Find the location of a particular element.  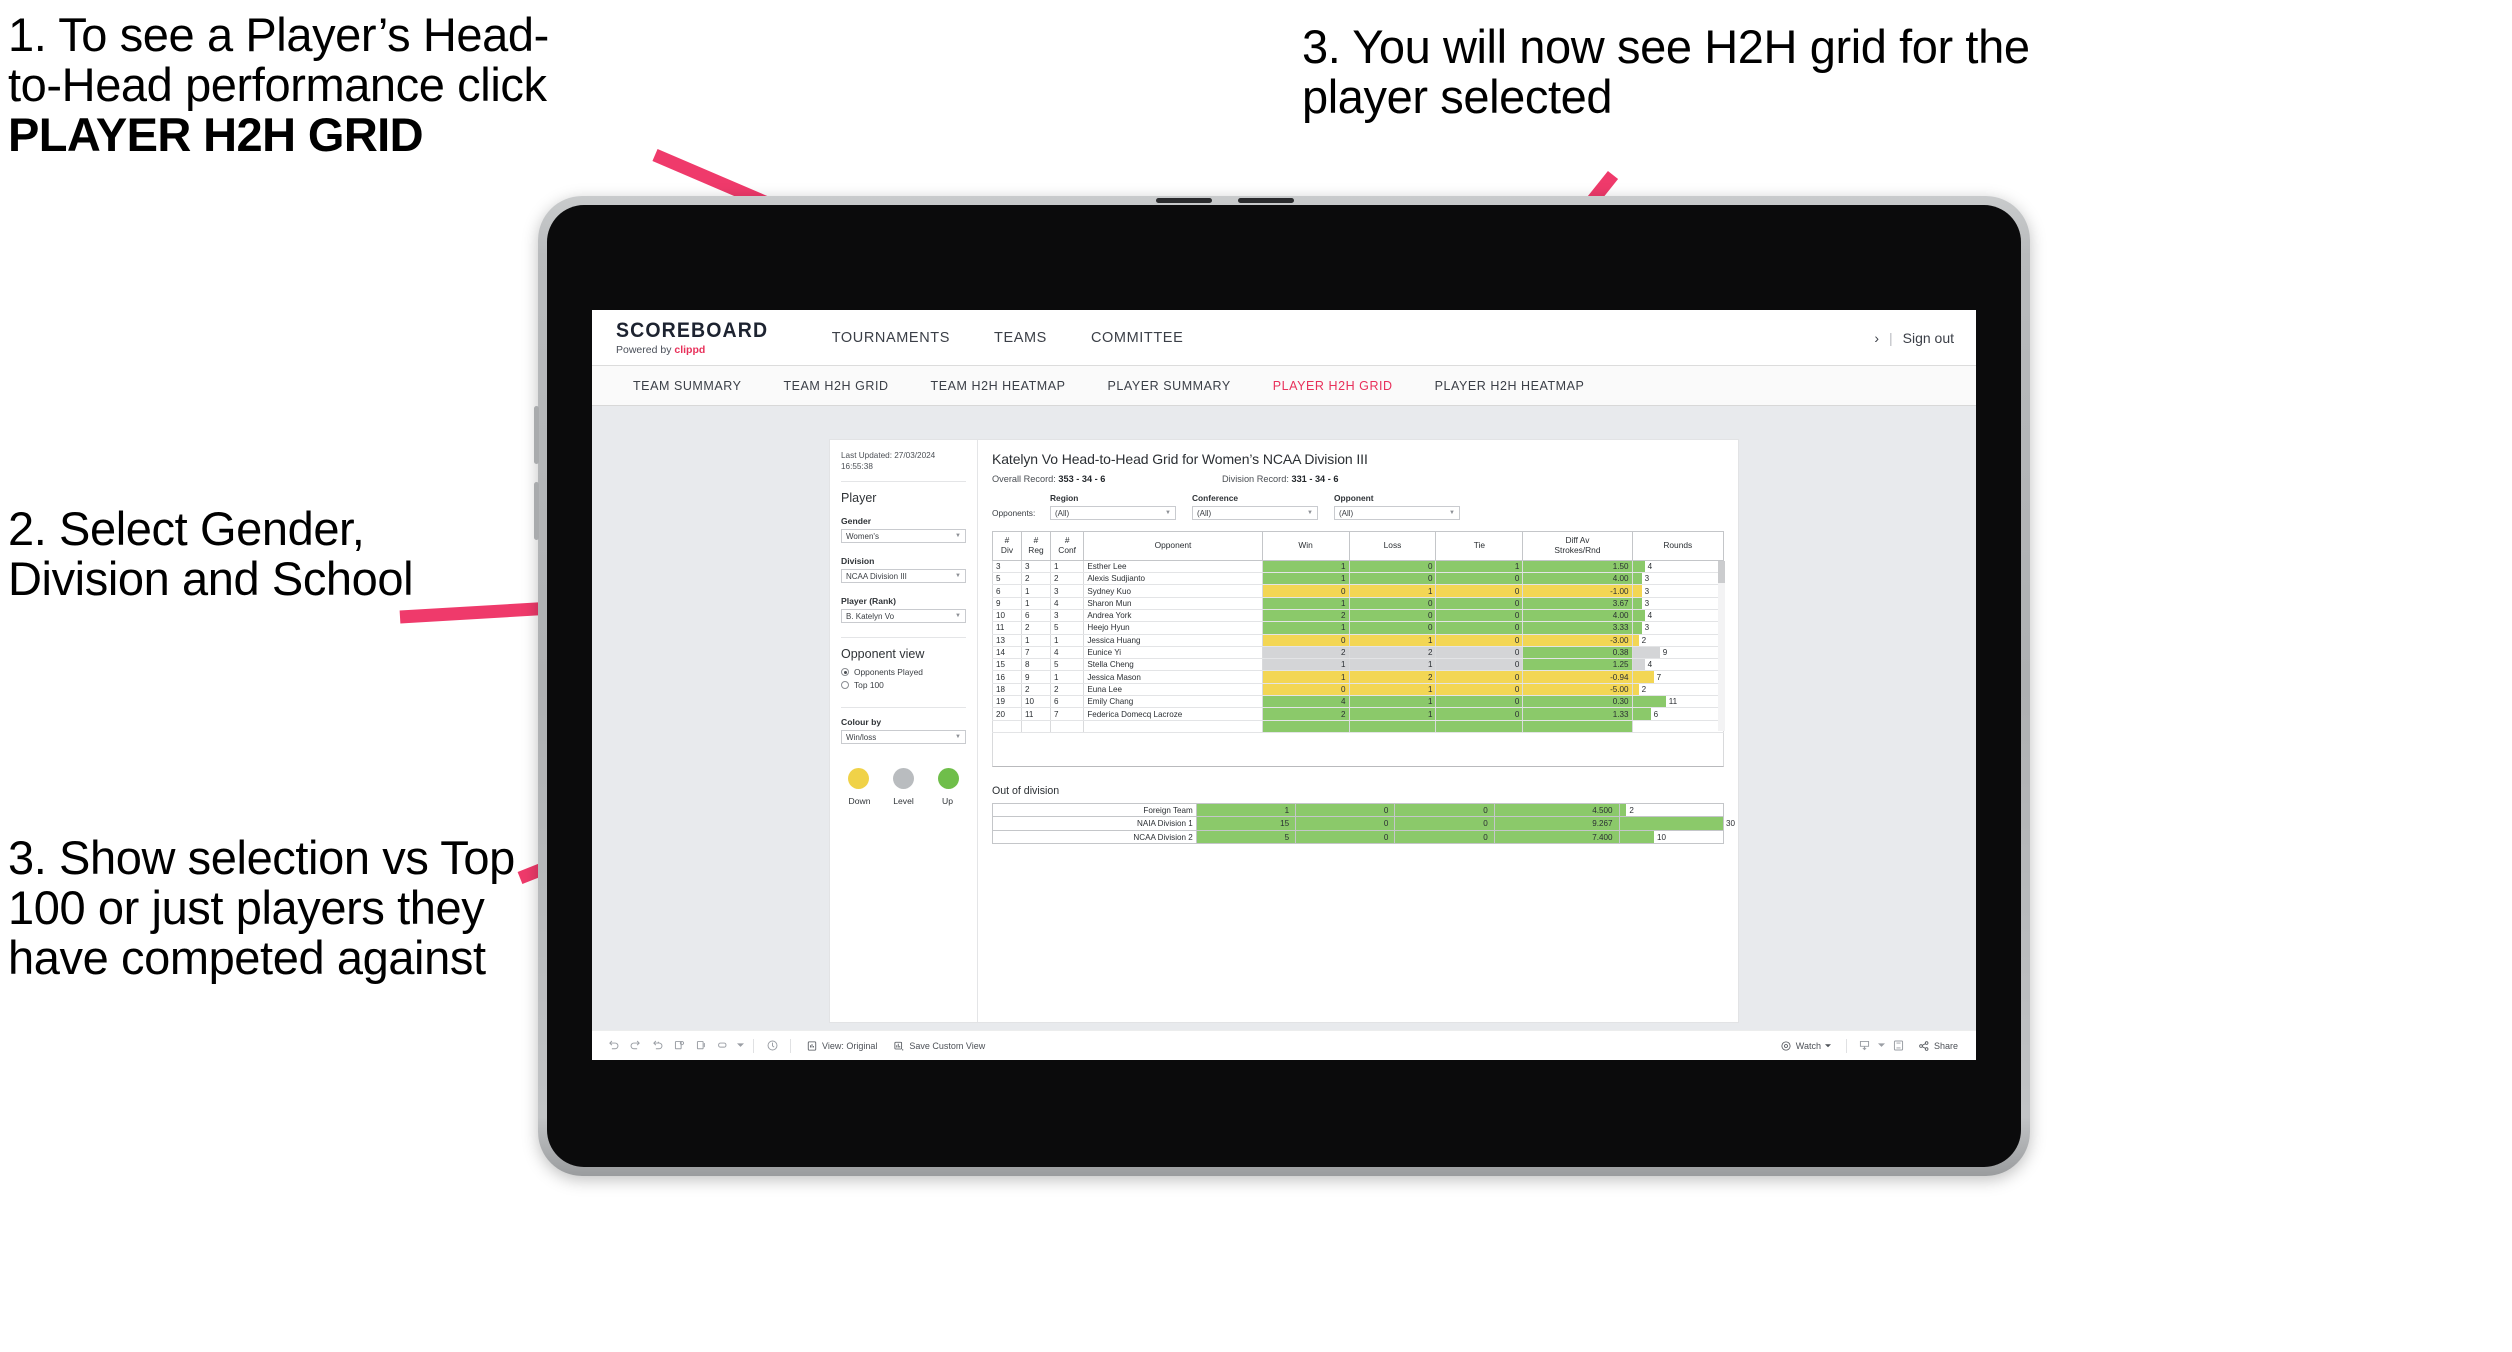

h2h-col-header: Diff Av Strokes/Rnd is located at coordinates (1577, 546).